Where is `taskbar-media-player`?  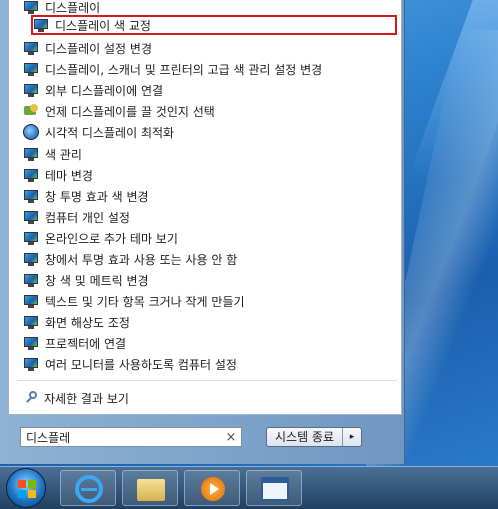 taskbar-media-player is located at coordinates (212, 488).